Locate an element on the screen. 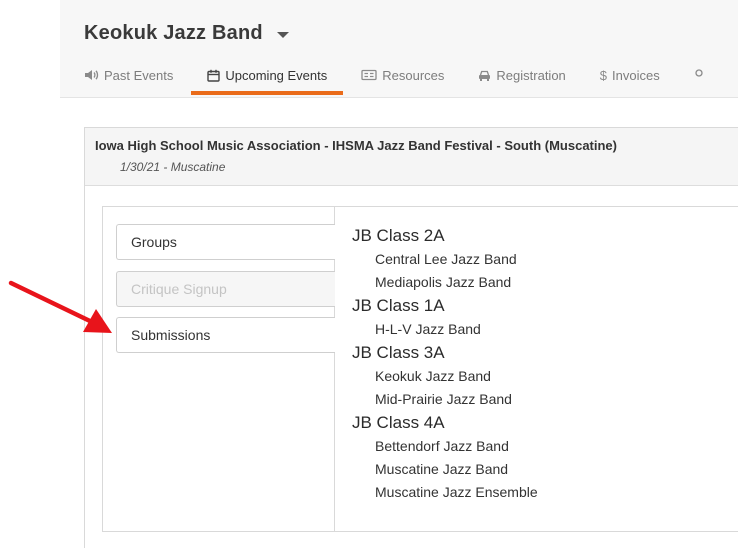 This screenshot has width=738, height=548. list-item: Bettendorf Jazz Band is located at coordinates (442, 446).